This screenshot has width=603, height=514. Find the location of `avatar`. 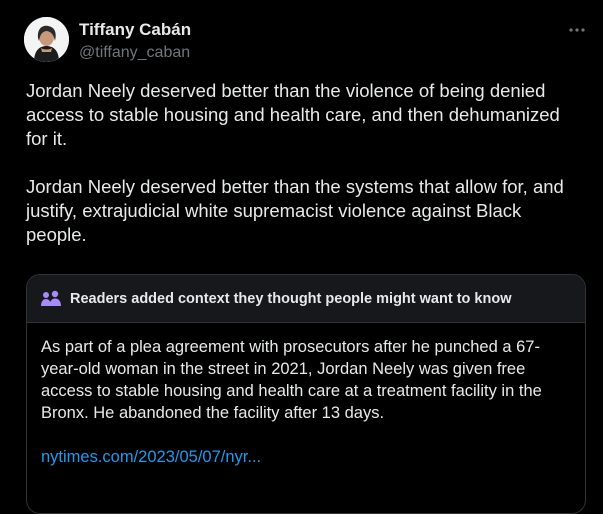

avatar is located at coordinates (46, 39).